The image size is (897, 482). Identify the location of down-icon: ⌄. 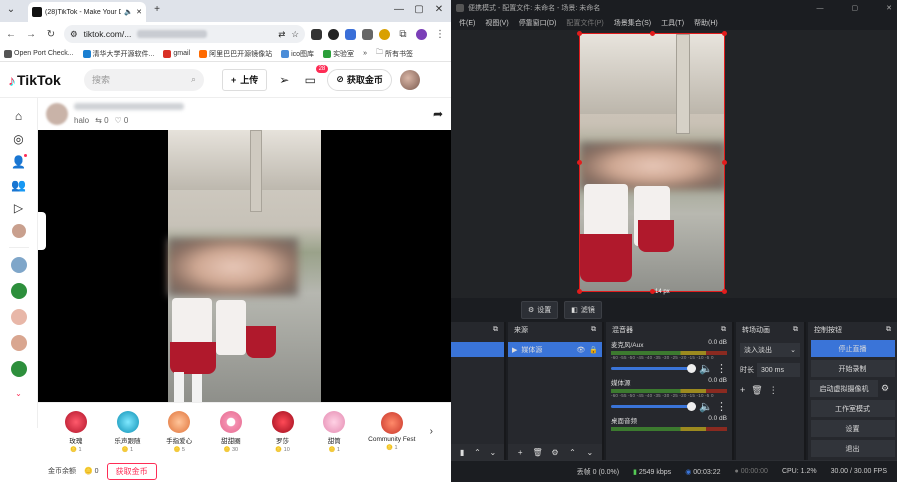
(493, 452).